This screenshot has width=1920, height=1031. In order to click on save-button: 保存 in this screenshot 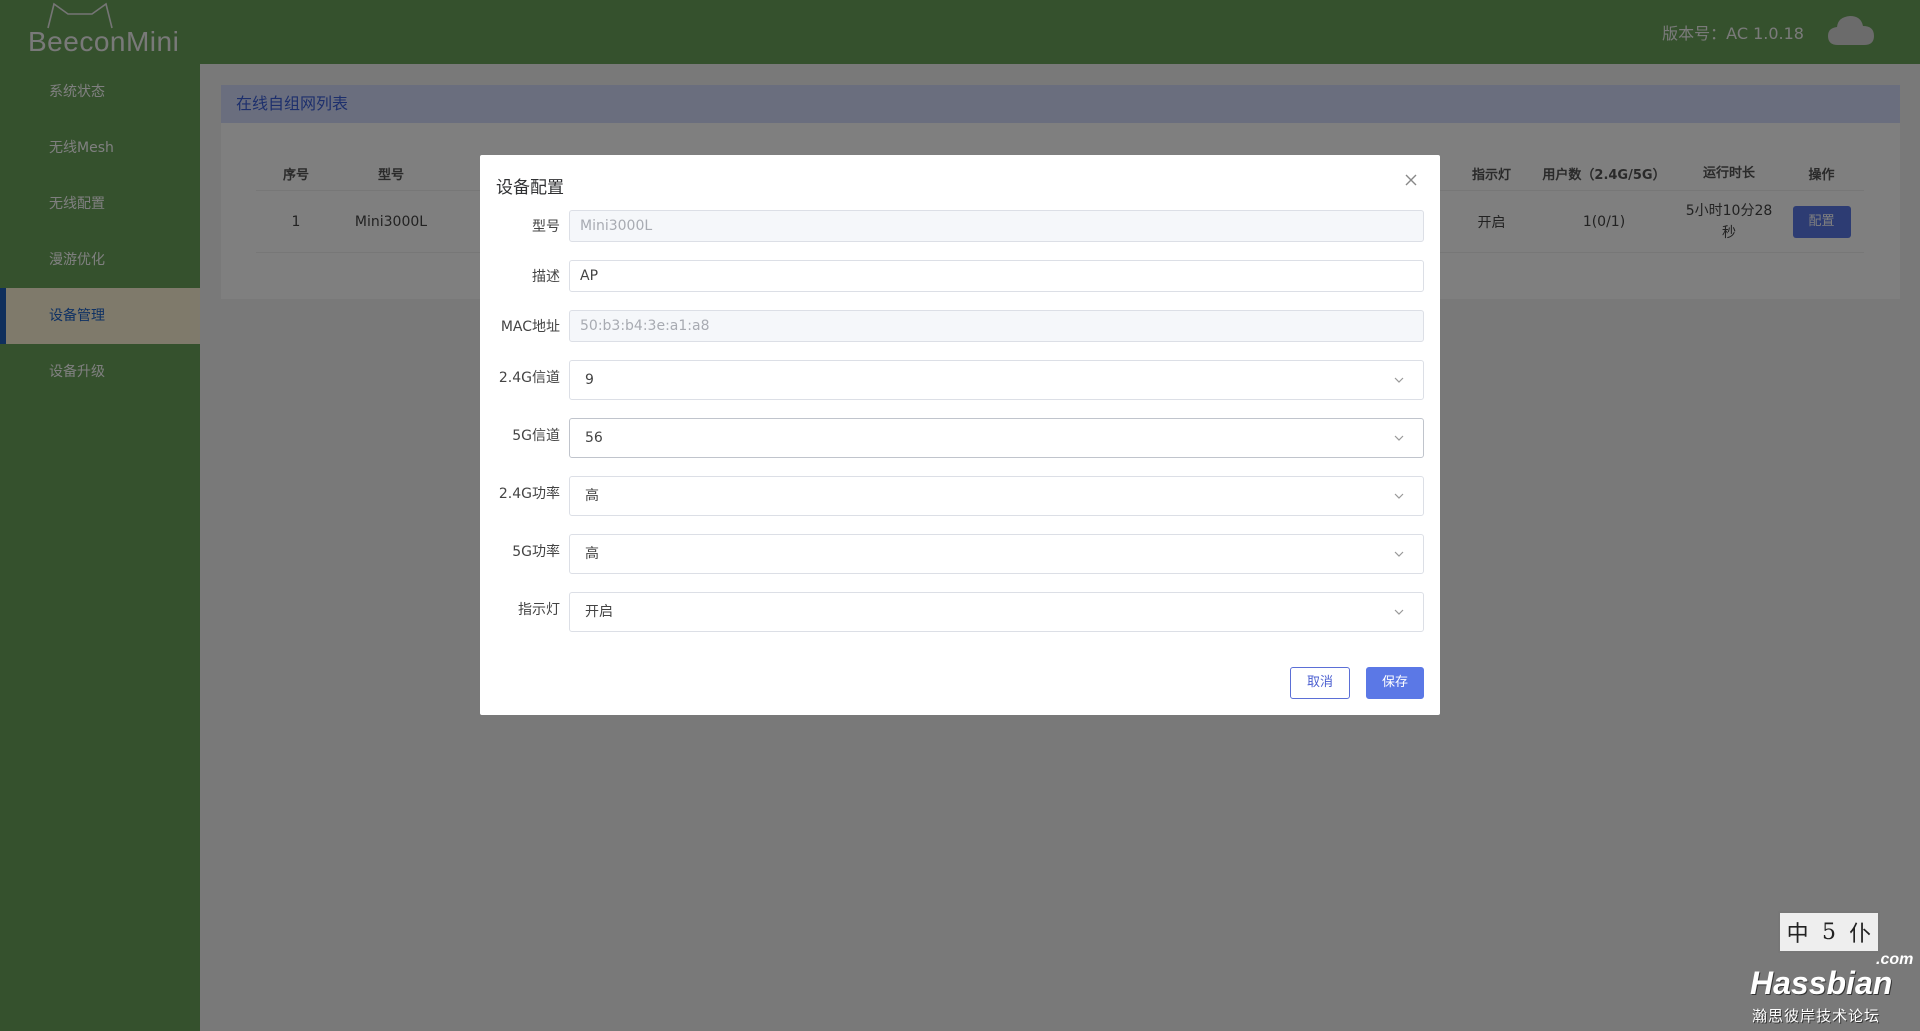, I will do `click(1395, 683)`.